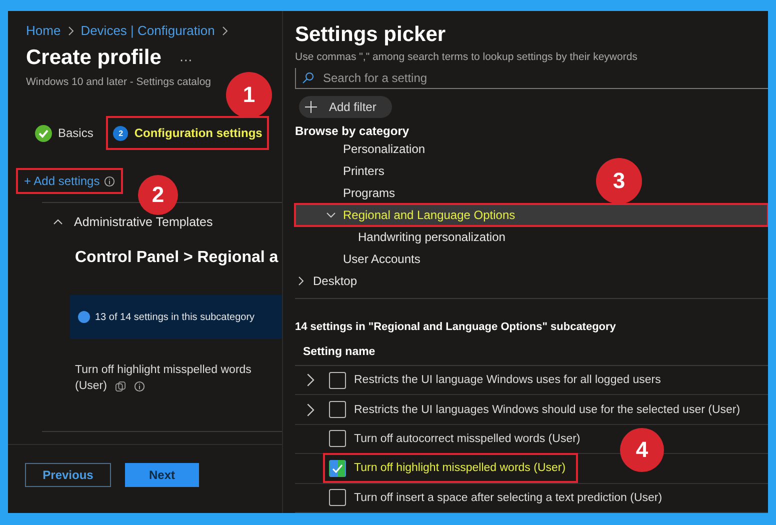  What do you see at coordinates (352, 131) in the screenshot?
I see `section-label: Browse by category` at bounding box center [352, 131].